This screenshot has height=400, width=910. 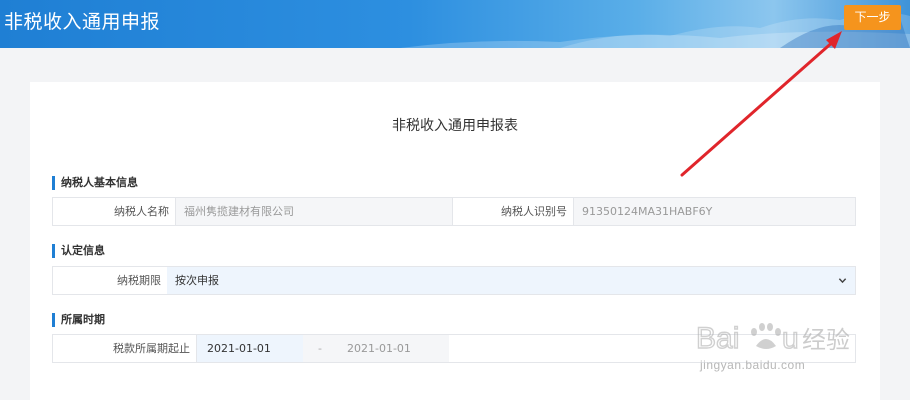 I want to click on baidu-watermark-logo: Bai u 经验, so click(x=773, y=338).